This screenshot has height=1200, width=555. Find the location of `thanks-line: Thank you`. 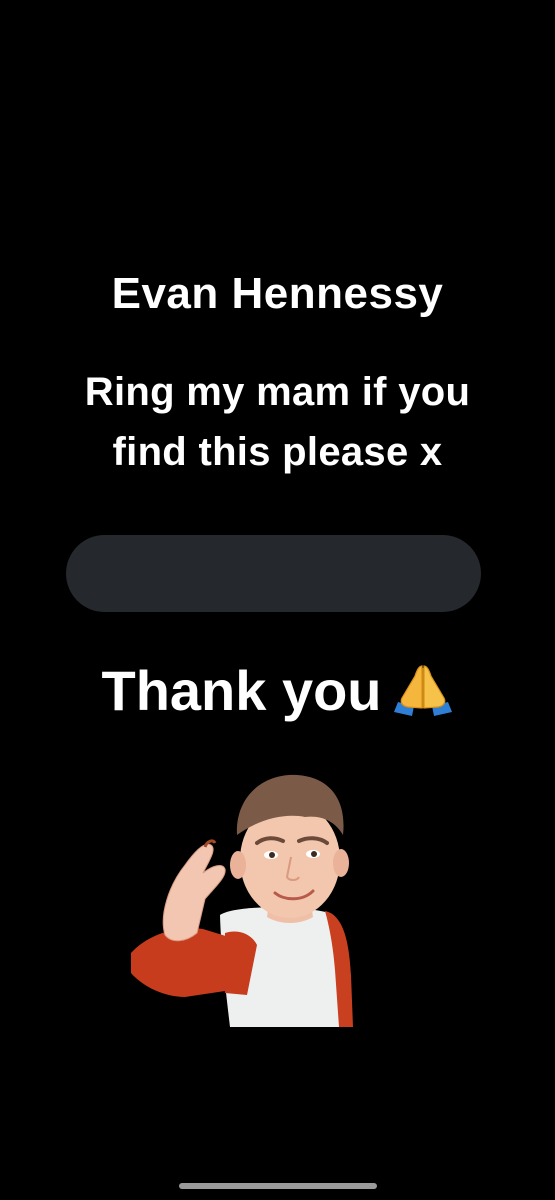

thanks-line: Thank you is located at coordinates (277, 691).